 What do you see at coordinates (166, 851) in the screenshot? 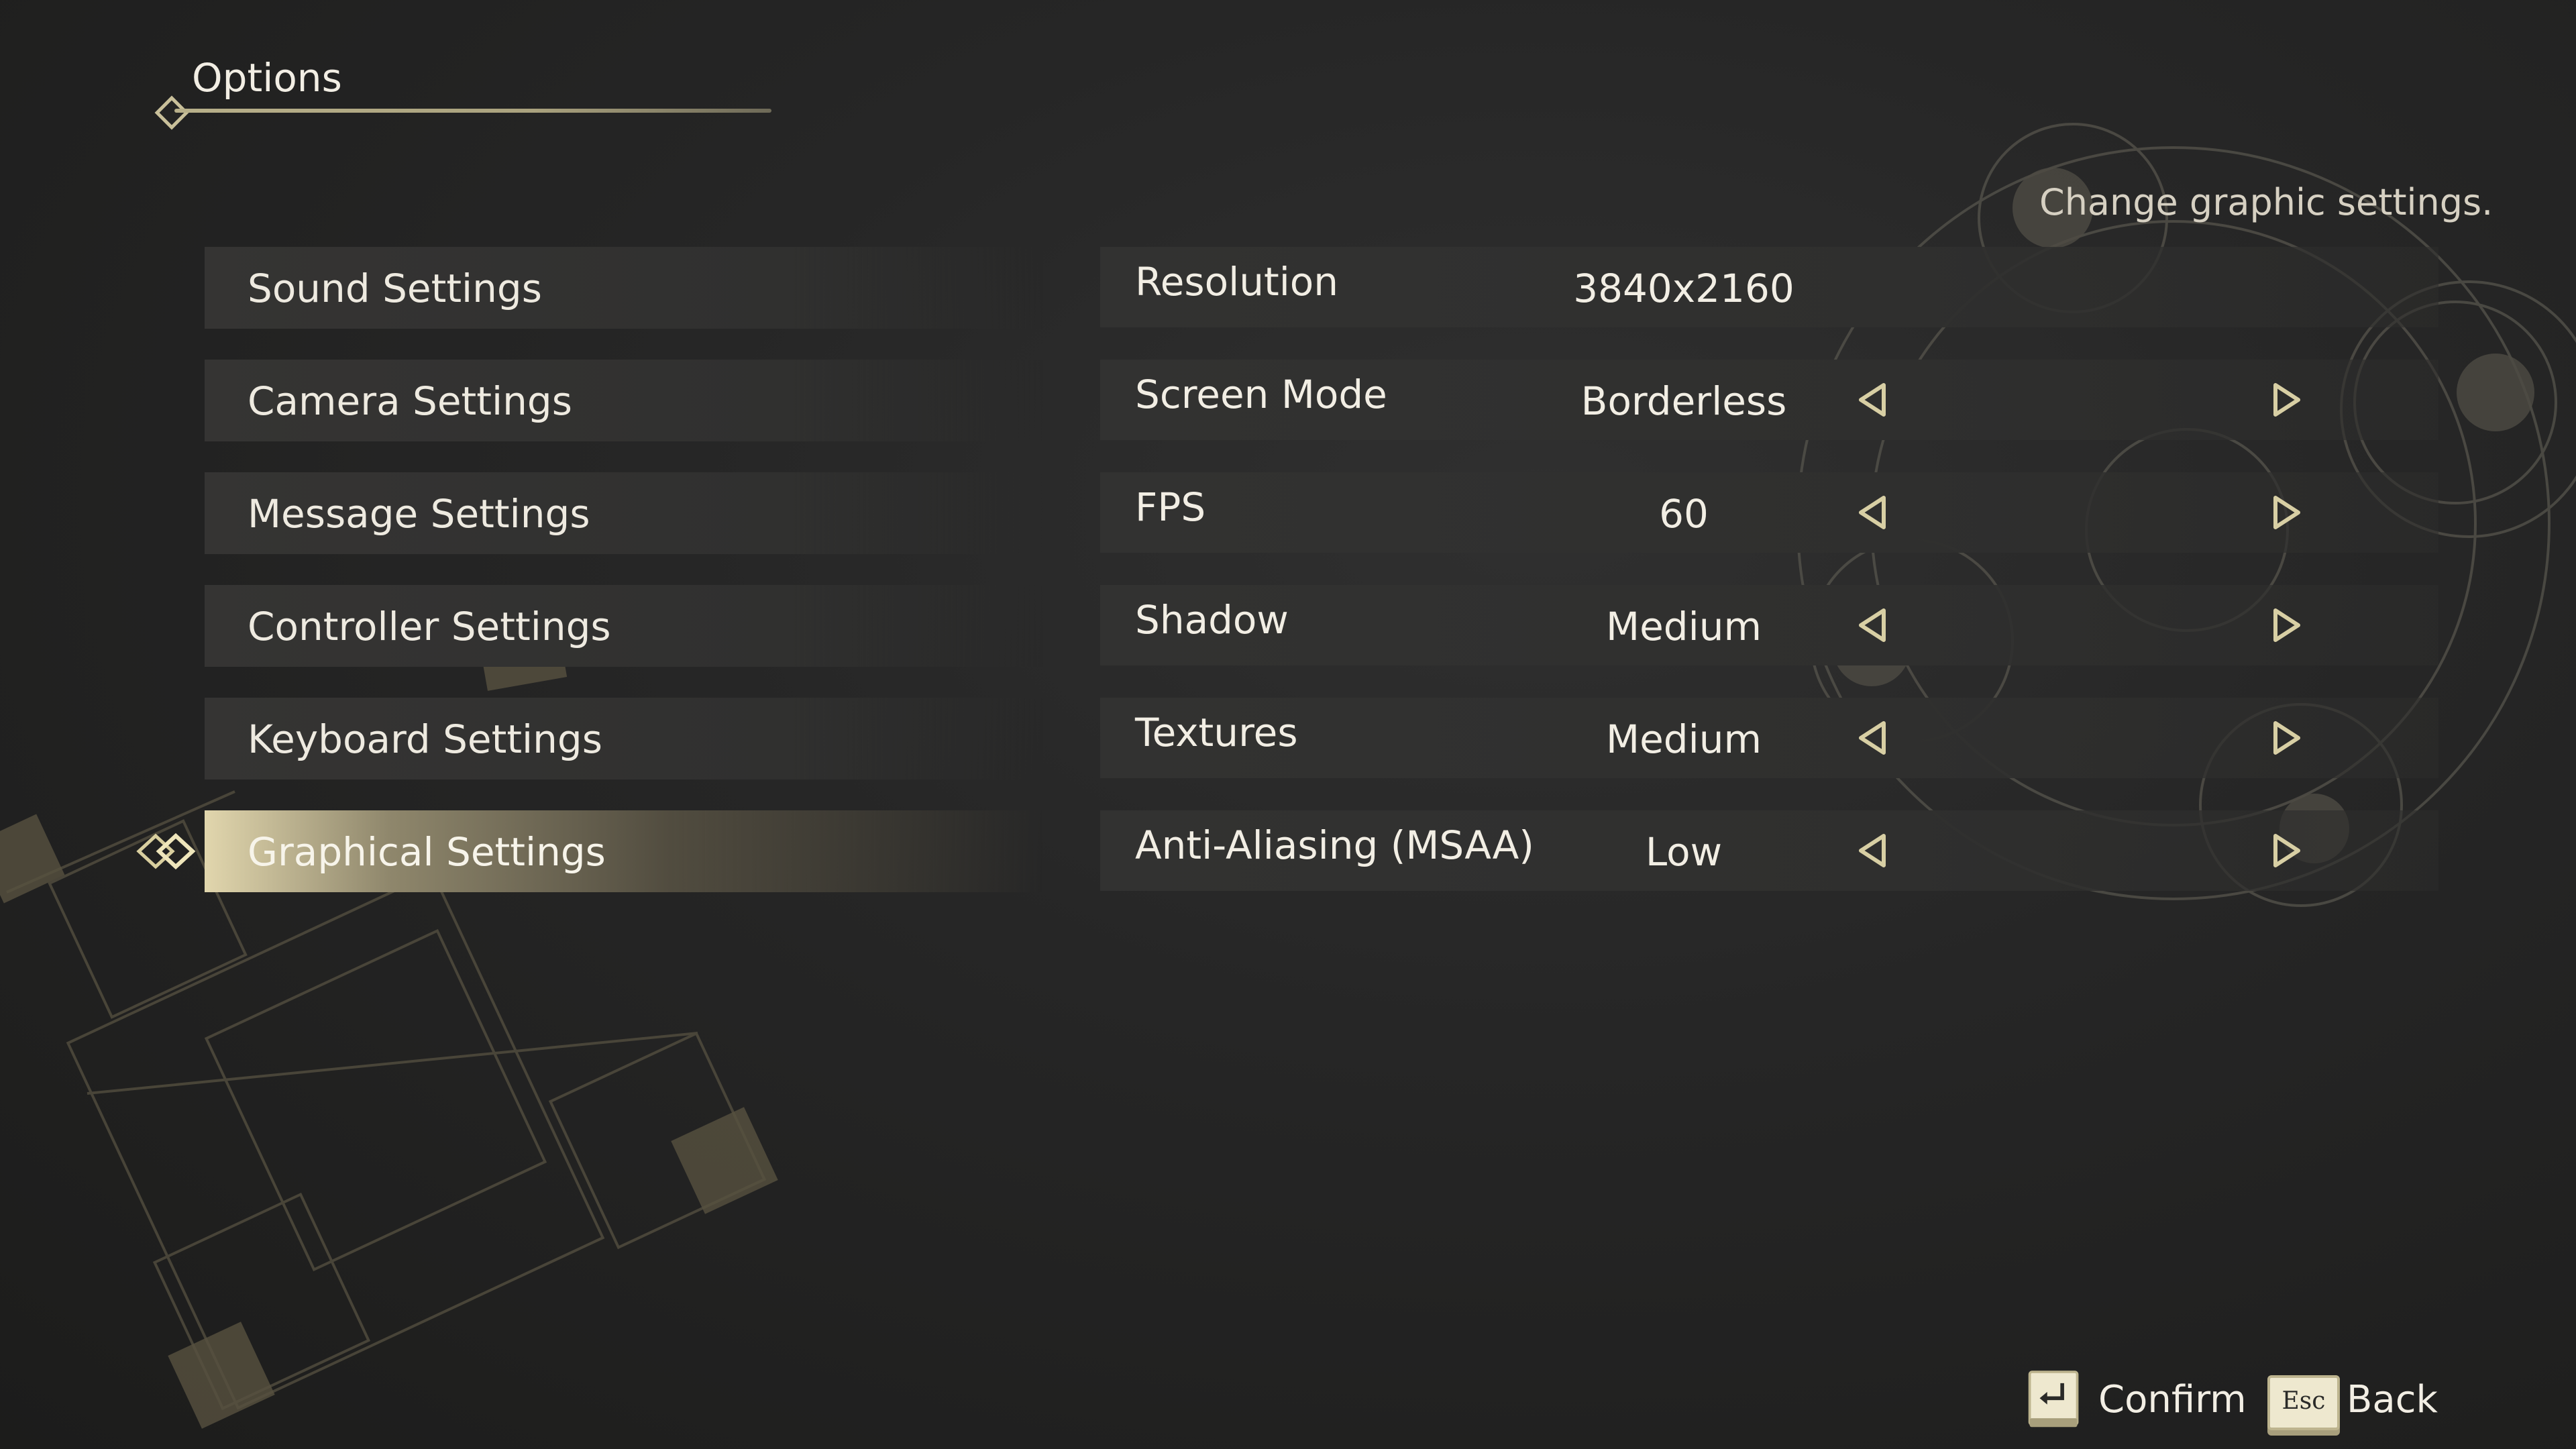
I see `selection-marker-icon` at bounding box center [166, 851].